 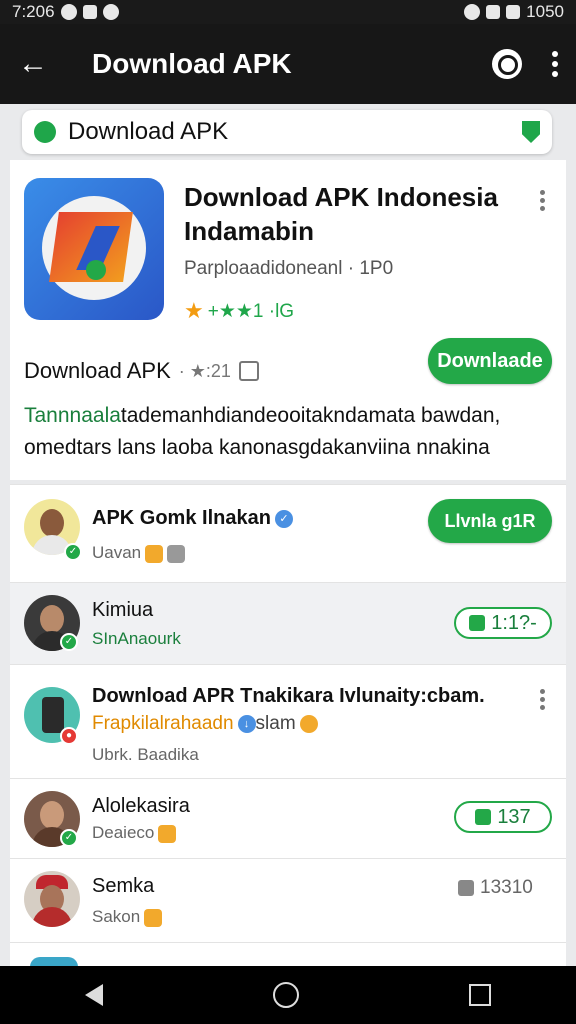 I want to click on list-item-subtitle: Uavan, so click(x=139, y=553).